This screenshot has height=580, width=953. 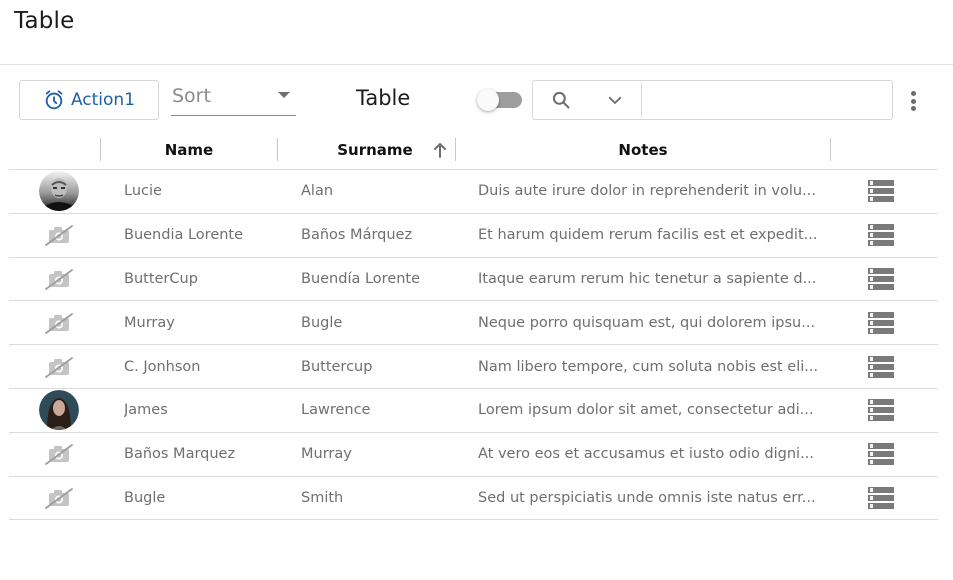 I want to click on column-separator, so click(x=830, y=149).